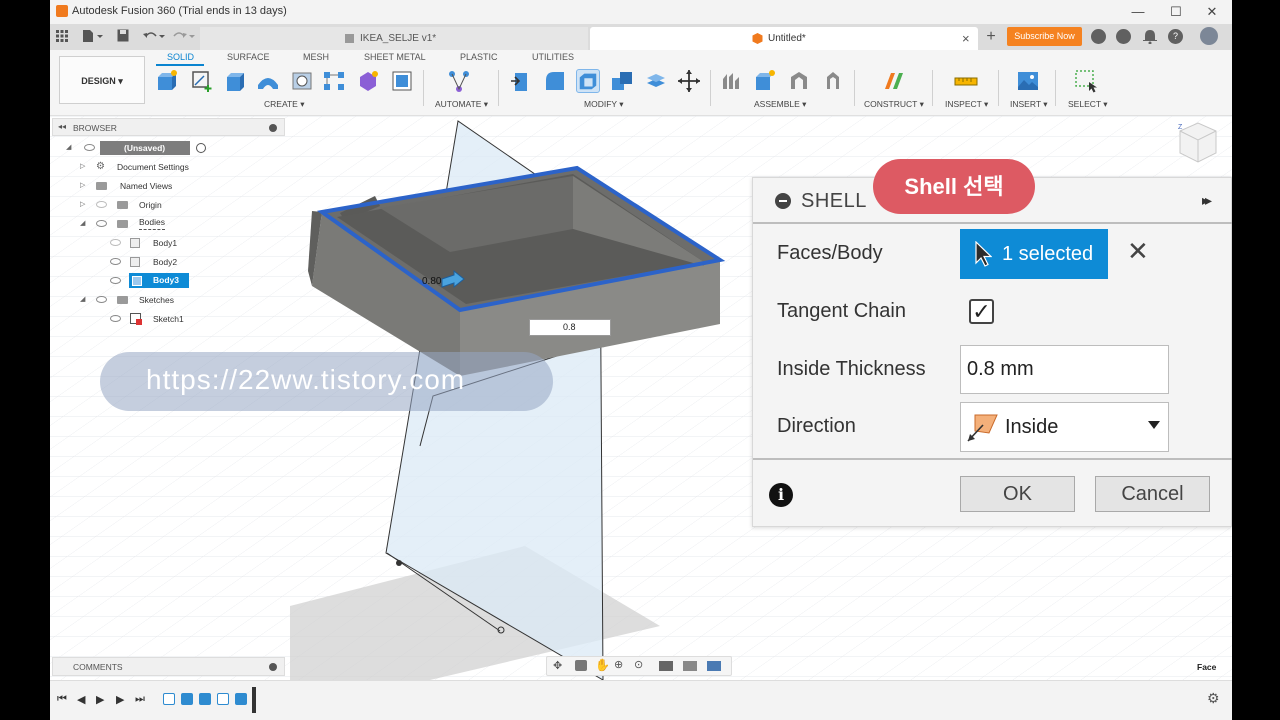 The height and width of the screenshot is (720, 1280). What do you see at coordinates (1064, 369) in the screenshot?
I see `inside-thickness-input: 0.8 mm` at bounding box center [1064, 369].